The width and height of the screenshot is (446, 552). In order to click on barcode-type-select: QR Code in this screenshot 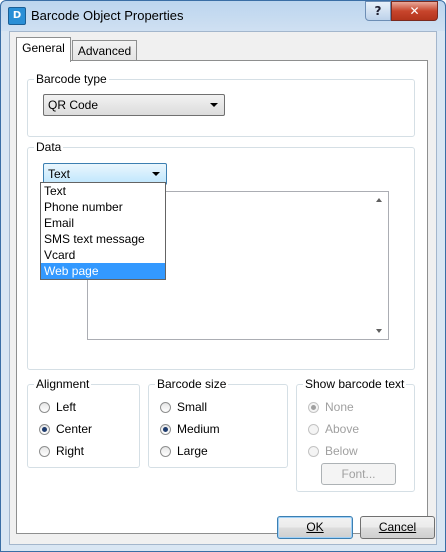, I will do `click(134, 105)`.